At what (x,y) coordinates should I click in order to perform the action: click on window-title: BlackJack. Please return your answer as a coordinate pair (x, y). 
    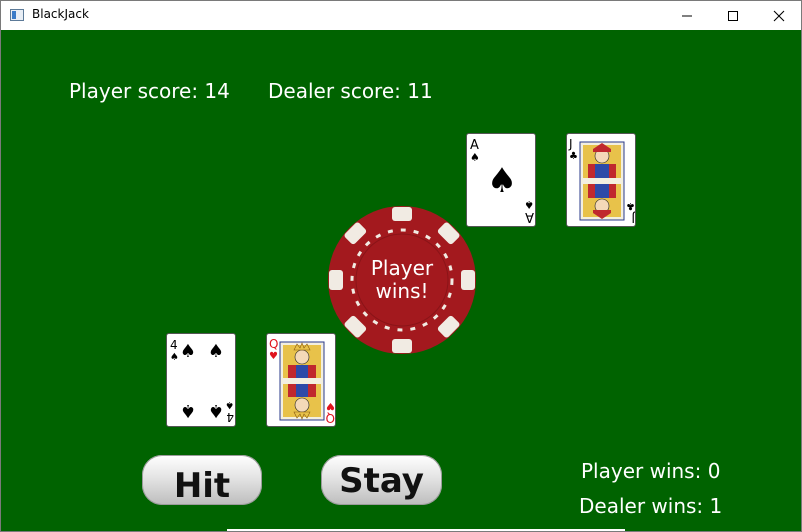
    Looking at the image, I should click on (60, 14).